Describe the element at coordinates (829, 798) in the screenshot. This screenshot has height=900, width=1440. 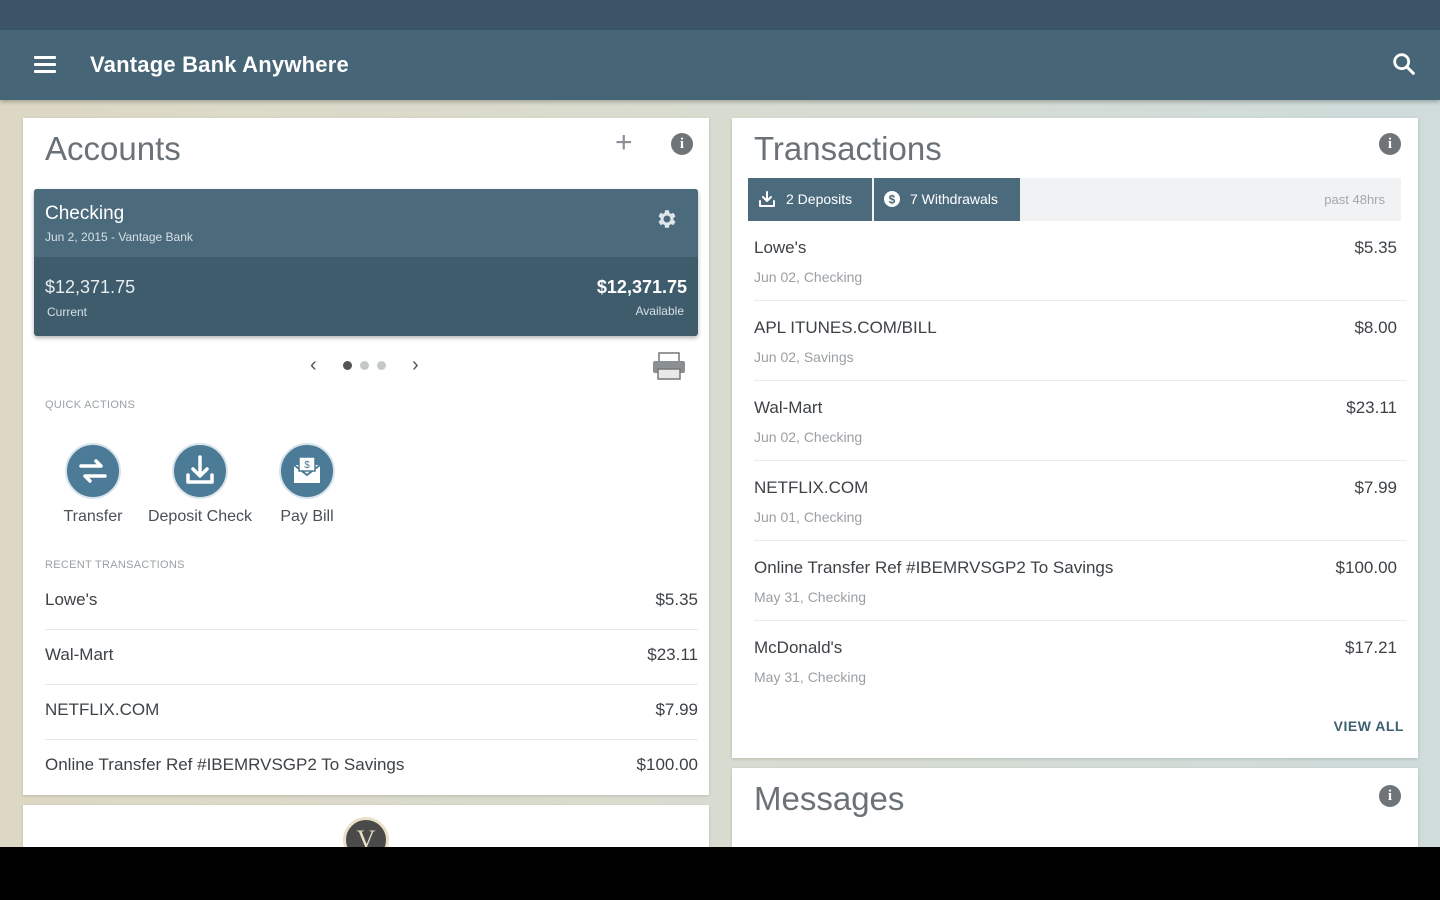
I see `messages-title: Messages` at that location.